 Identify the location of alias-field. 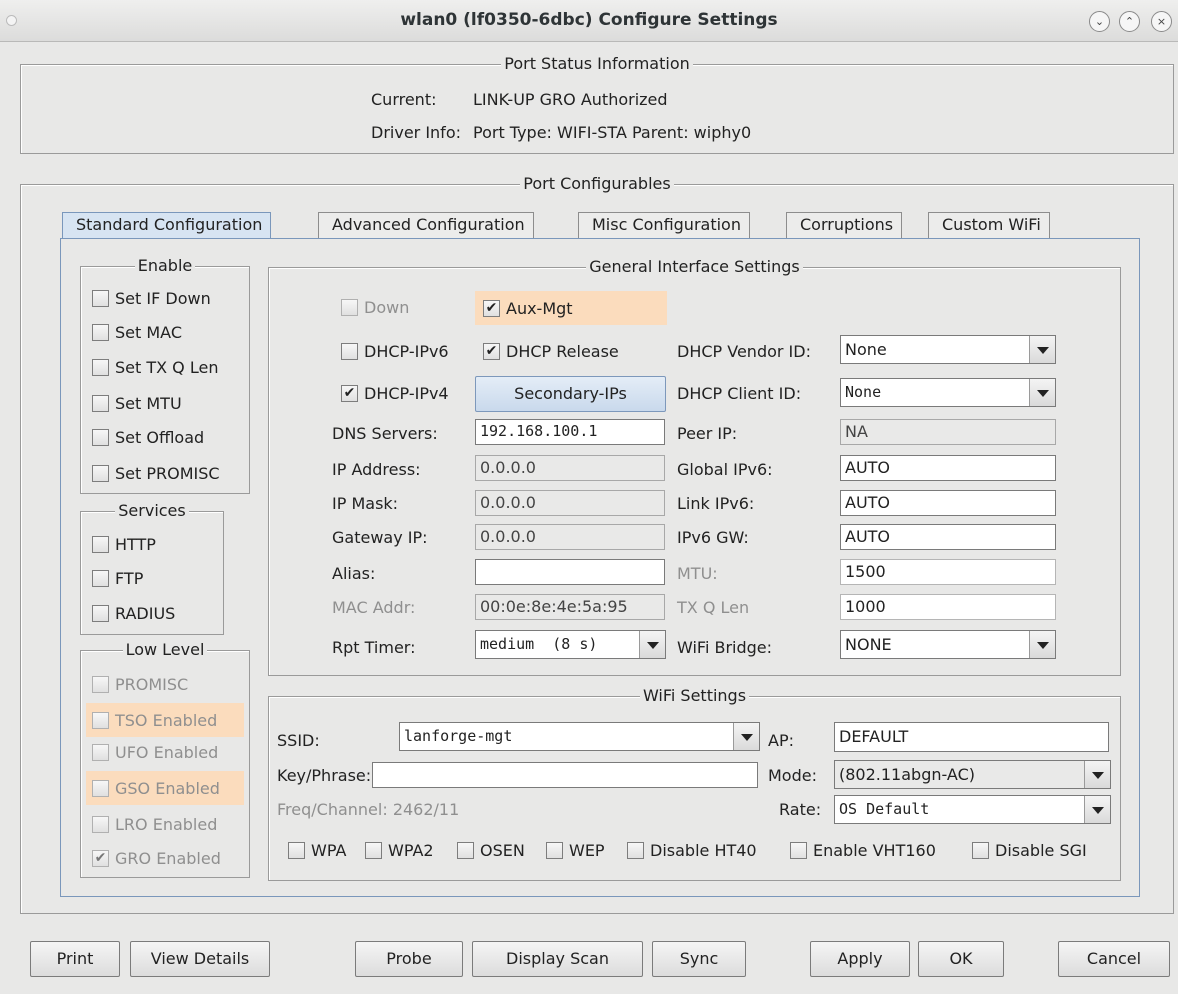
(570, 572).